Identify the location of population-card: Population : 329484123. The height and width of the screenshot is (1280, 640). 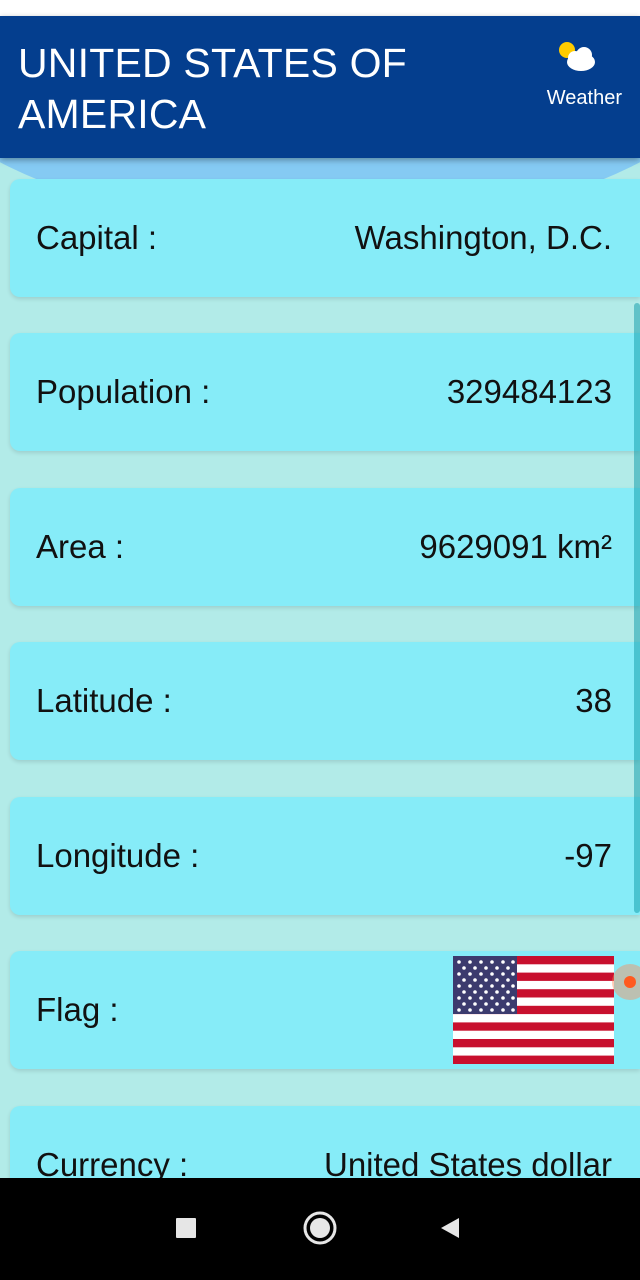
(325, 392).